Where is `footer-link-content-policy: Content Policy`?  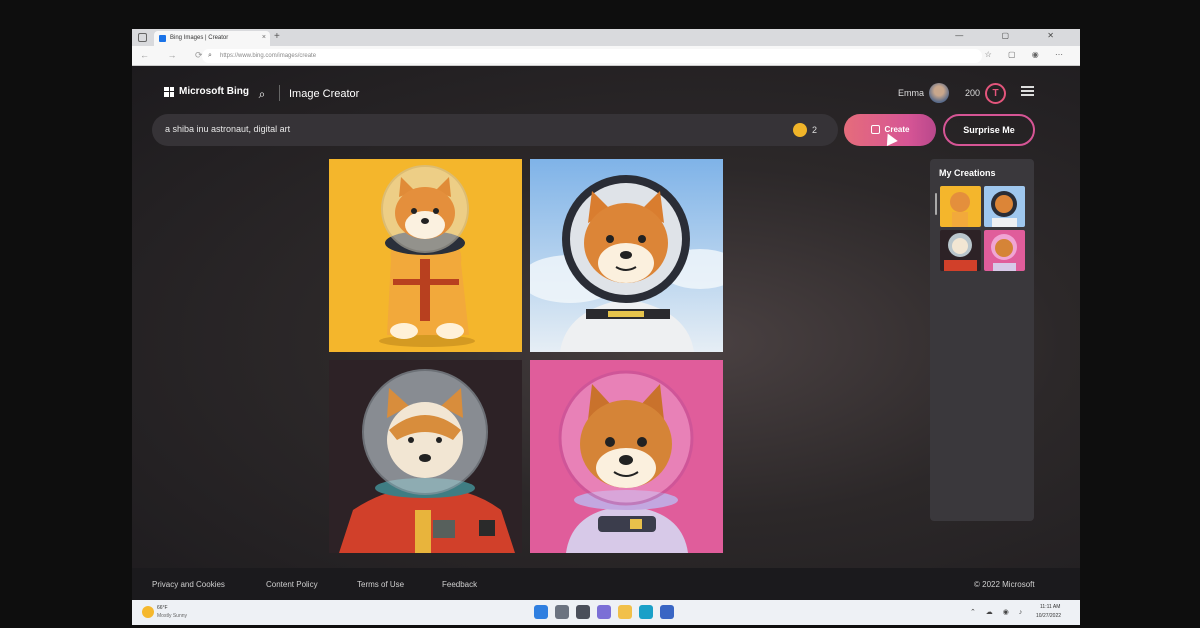 footer-link-content-policy: Content Policy is located at coordinates (292, 584).